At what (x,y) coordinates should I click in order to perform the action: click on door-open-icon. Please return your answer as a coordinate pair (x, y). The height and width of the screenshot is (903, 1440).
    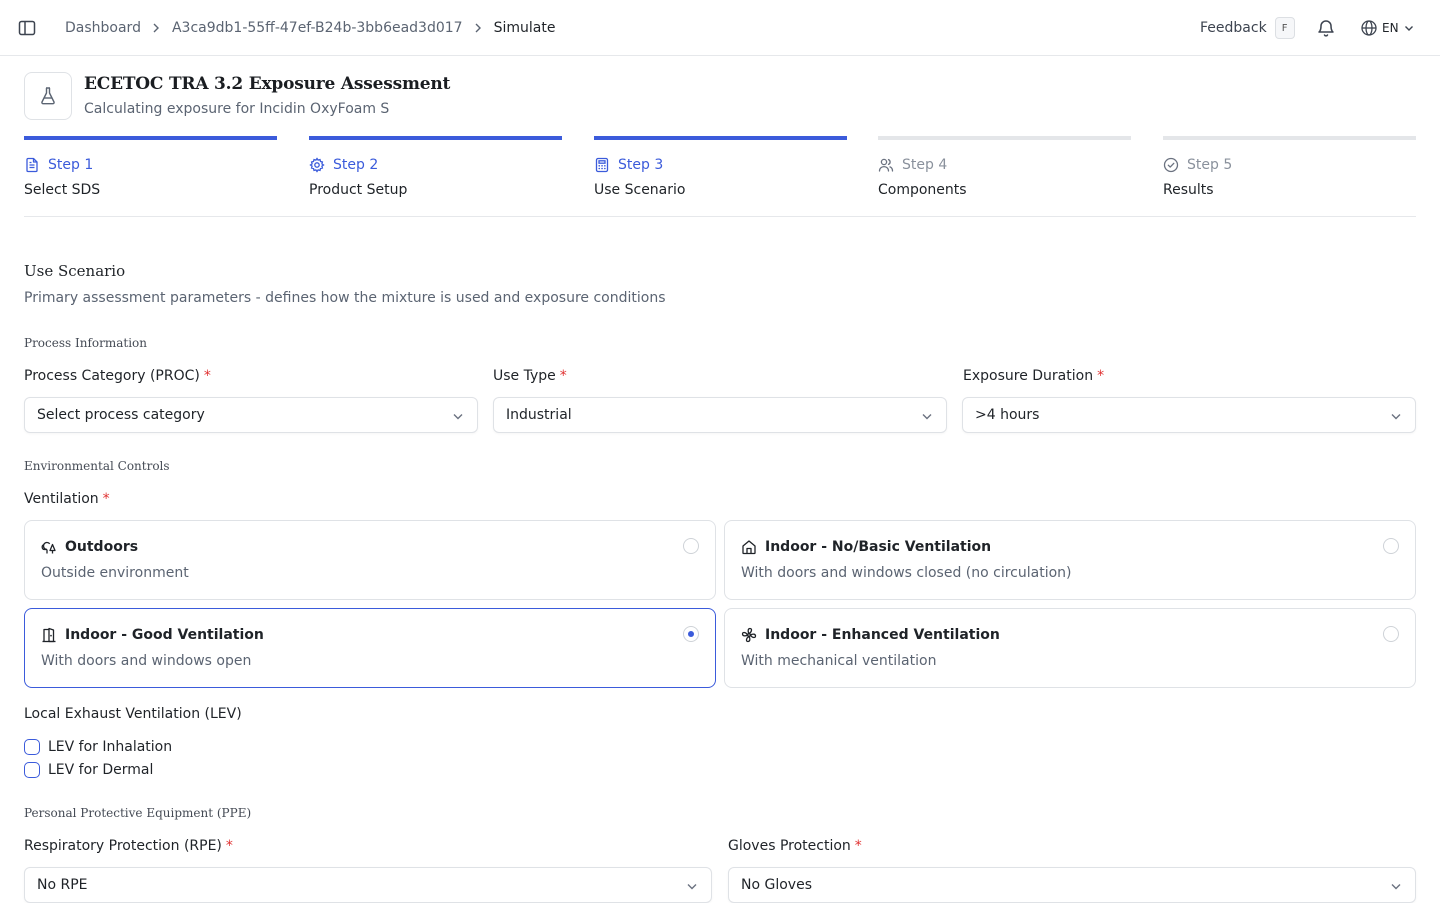
    Looking at the image, I should click on (49, 635).